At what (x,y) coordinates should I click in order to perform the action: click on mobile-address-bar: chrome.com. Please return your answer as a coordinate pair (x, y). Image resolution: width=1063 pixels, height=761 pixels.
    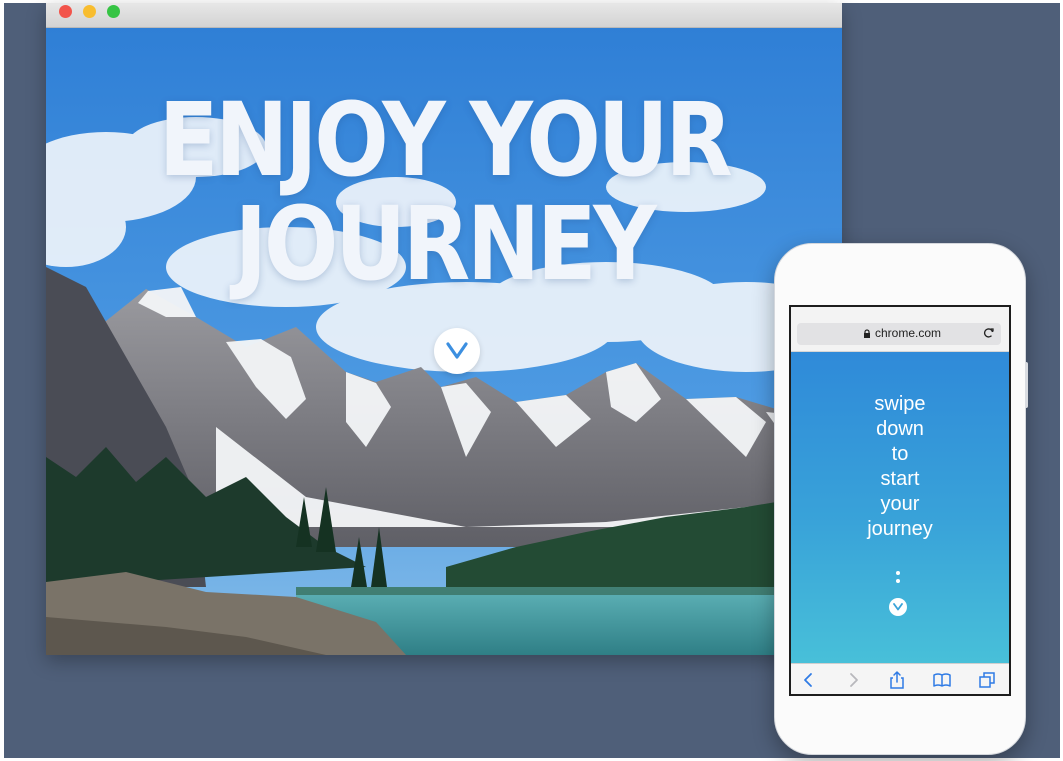
    Looking at the image, I should click on (899, 334).